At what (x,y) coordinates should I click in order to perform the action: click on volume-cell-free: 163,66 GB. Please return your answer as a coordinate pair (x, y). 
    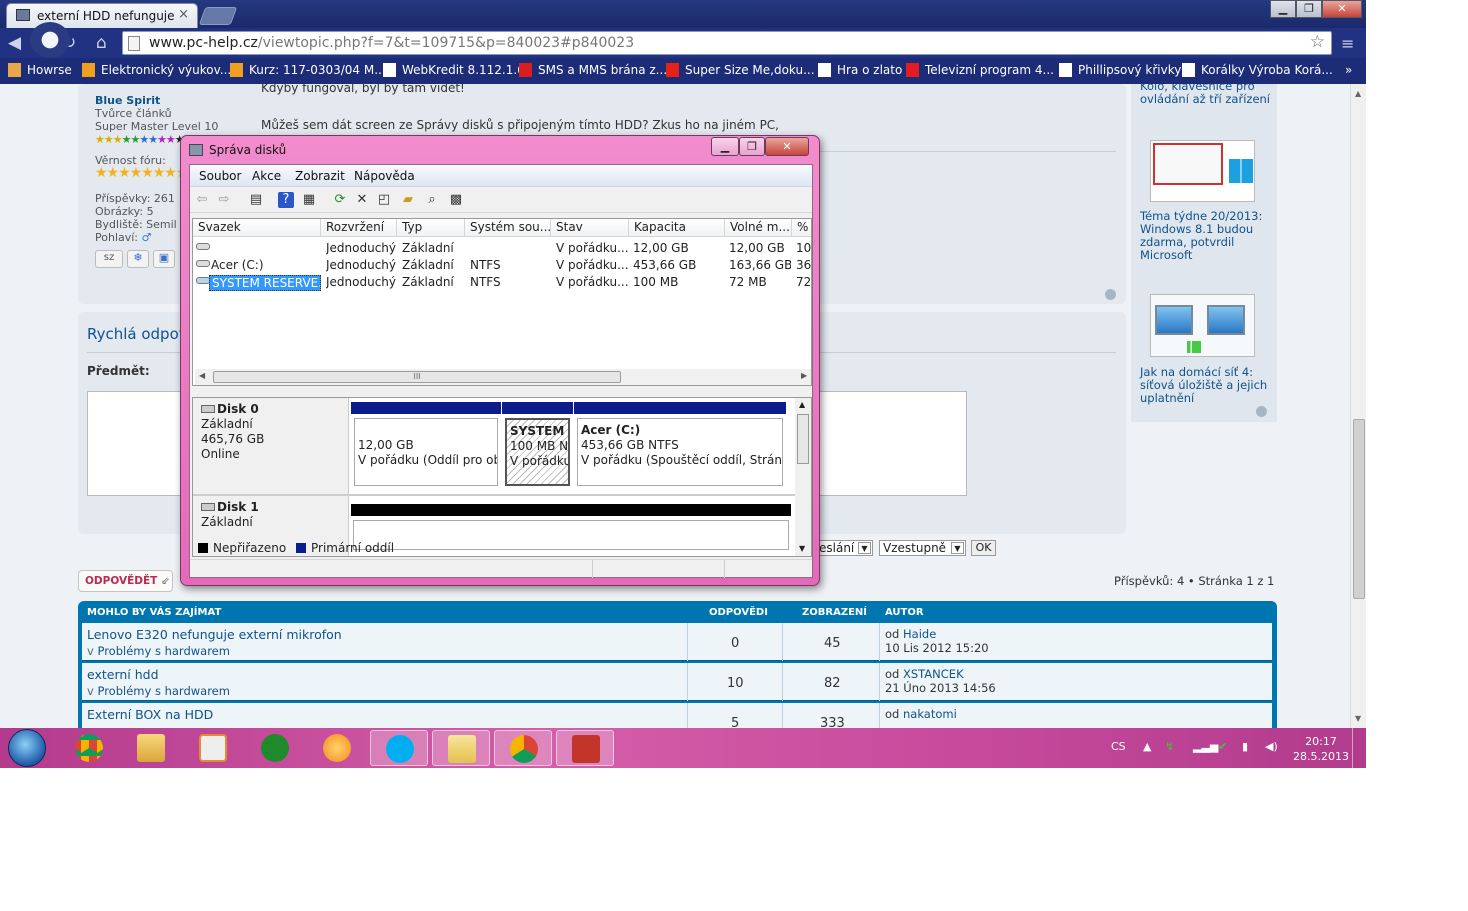
    Looking at the image, I should click on (760, 265).